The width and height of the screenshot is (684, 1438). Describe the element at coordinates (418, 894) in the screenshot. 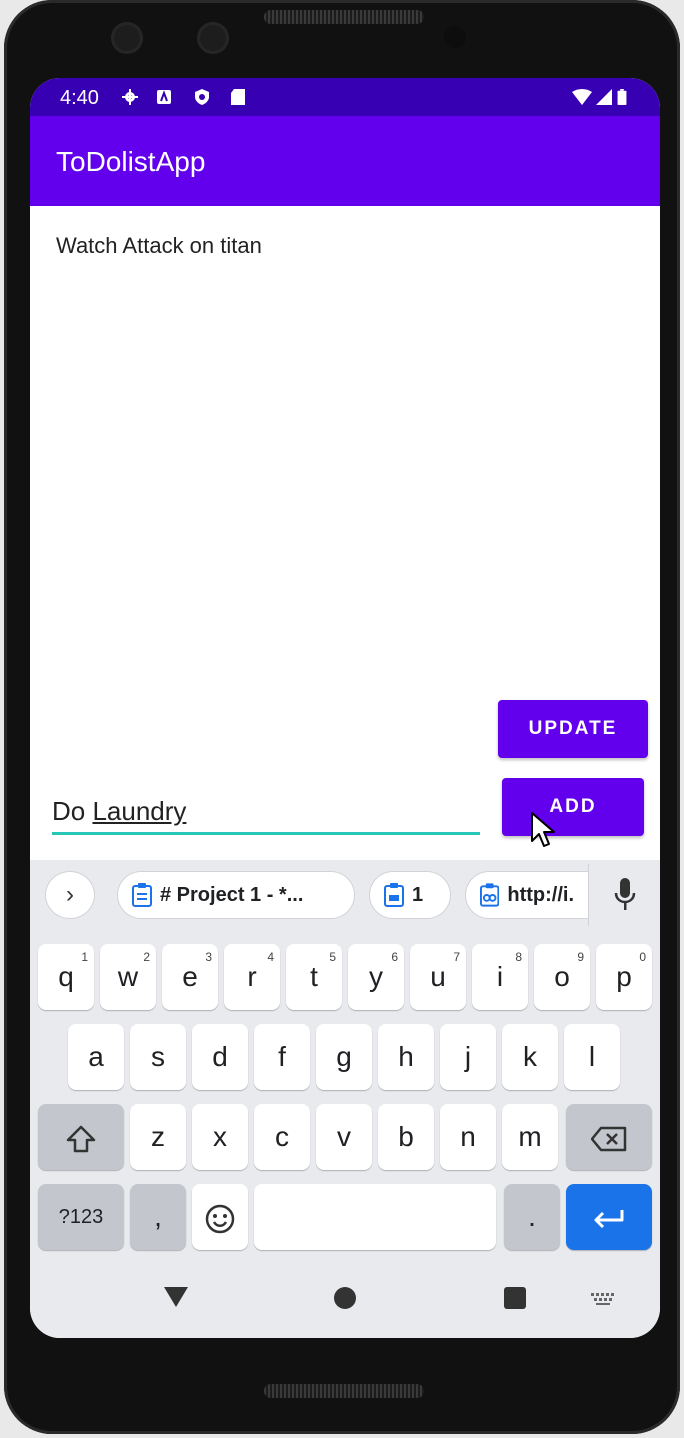

I see `suggestion-text: 1` at that location.